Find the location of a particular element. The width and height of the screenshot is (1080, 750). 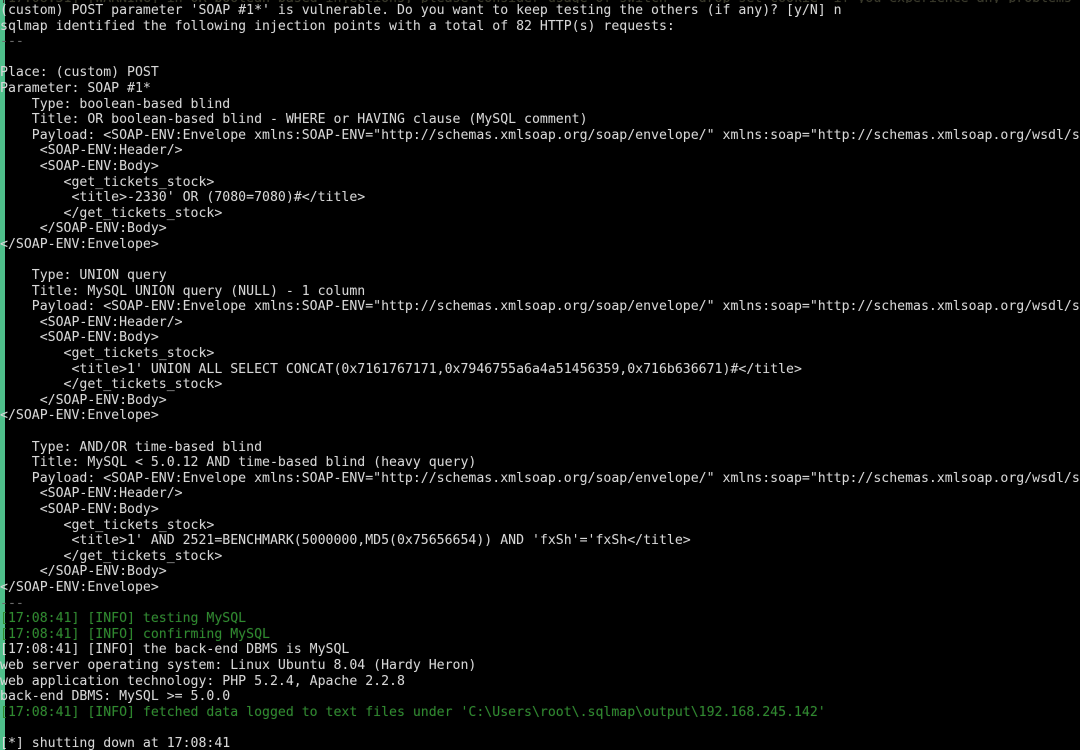

console-line: Parameter: SOAP #1* is located at coordinates (75, 88).